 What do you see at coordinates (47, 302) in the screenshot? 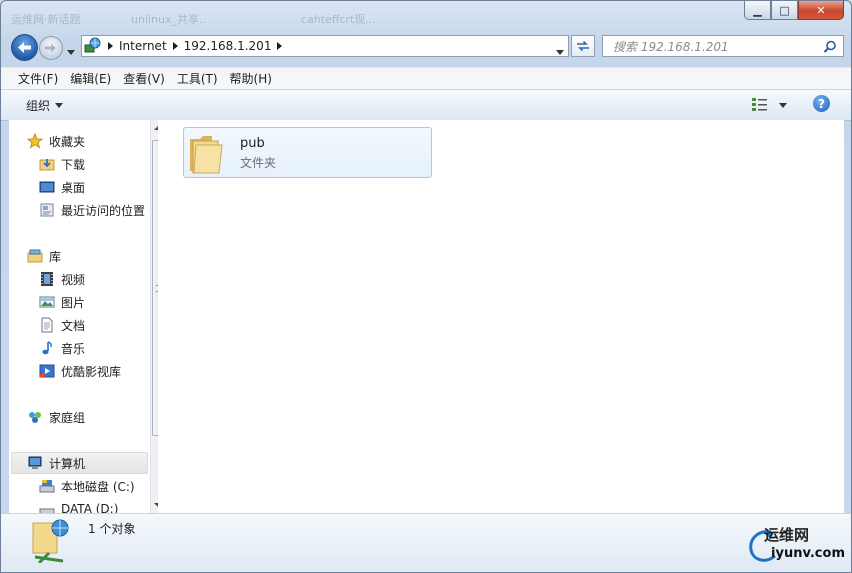
I see `pictures-icon` at bounding box center [47, 302].